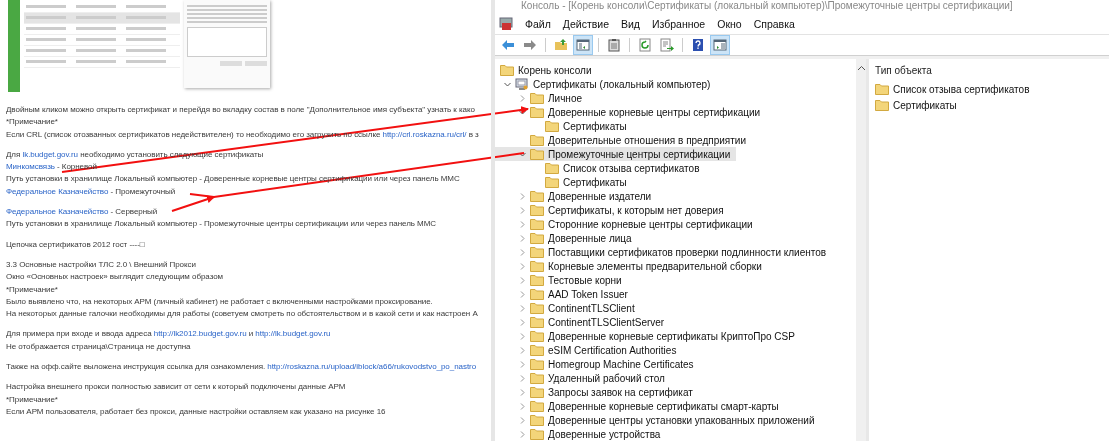 The height and width of the screenshot is (441, 1109). I want to click on link: lk.budget.gov.ru, so click(50, 154).